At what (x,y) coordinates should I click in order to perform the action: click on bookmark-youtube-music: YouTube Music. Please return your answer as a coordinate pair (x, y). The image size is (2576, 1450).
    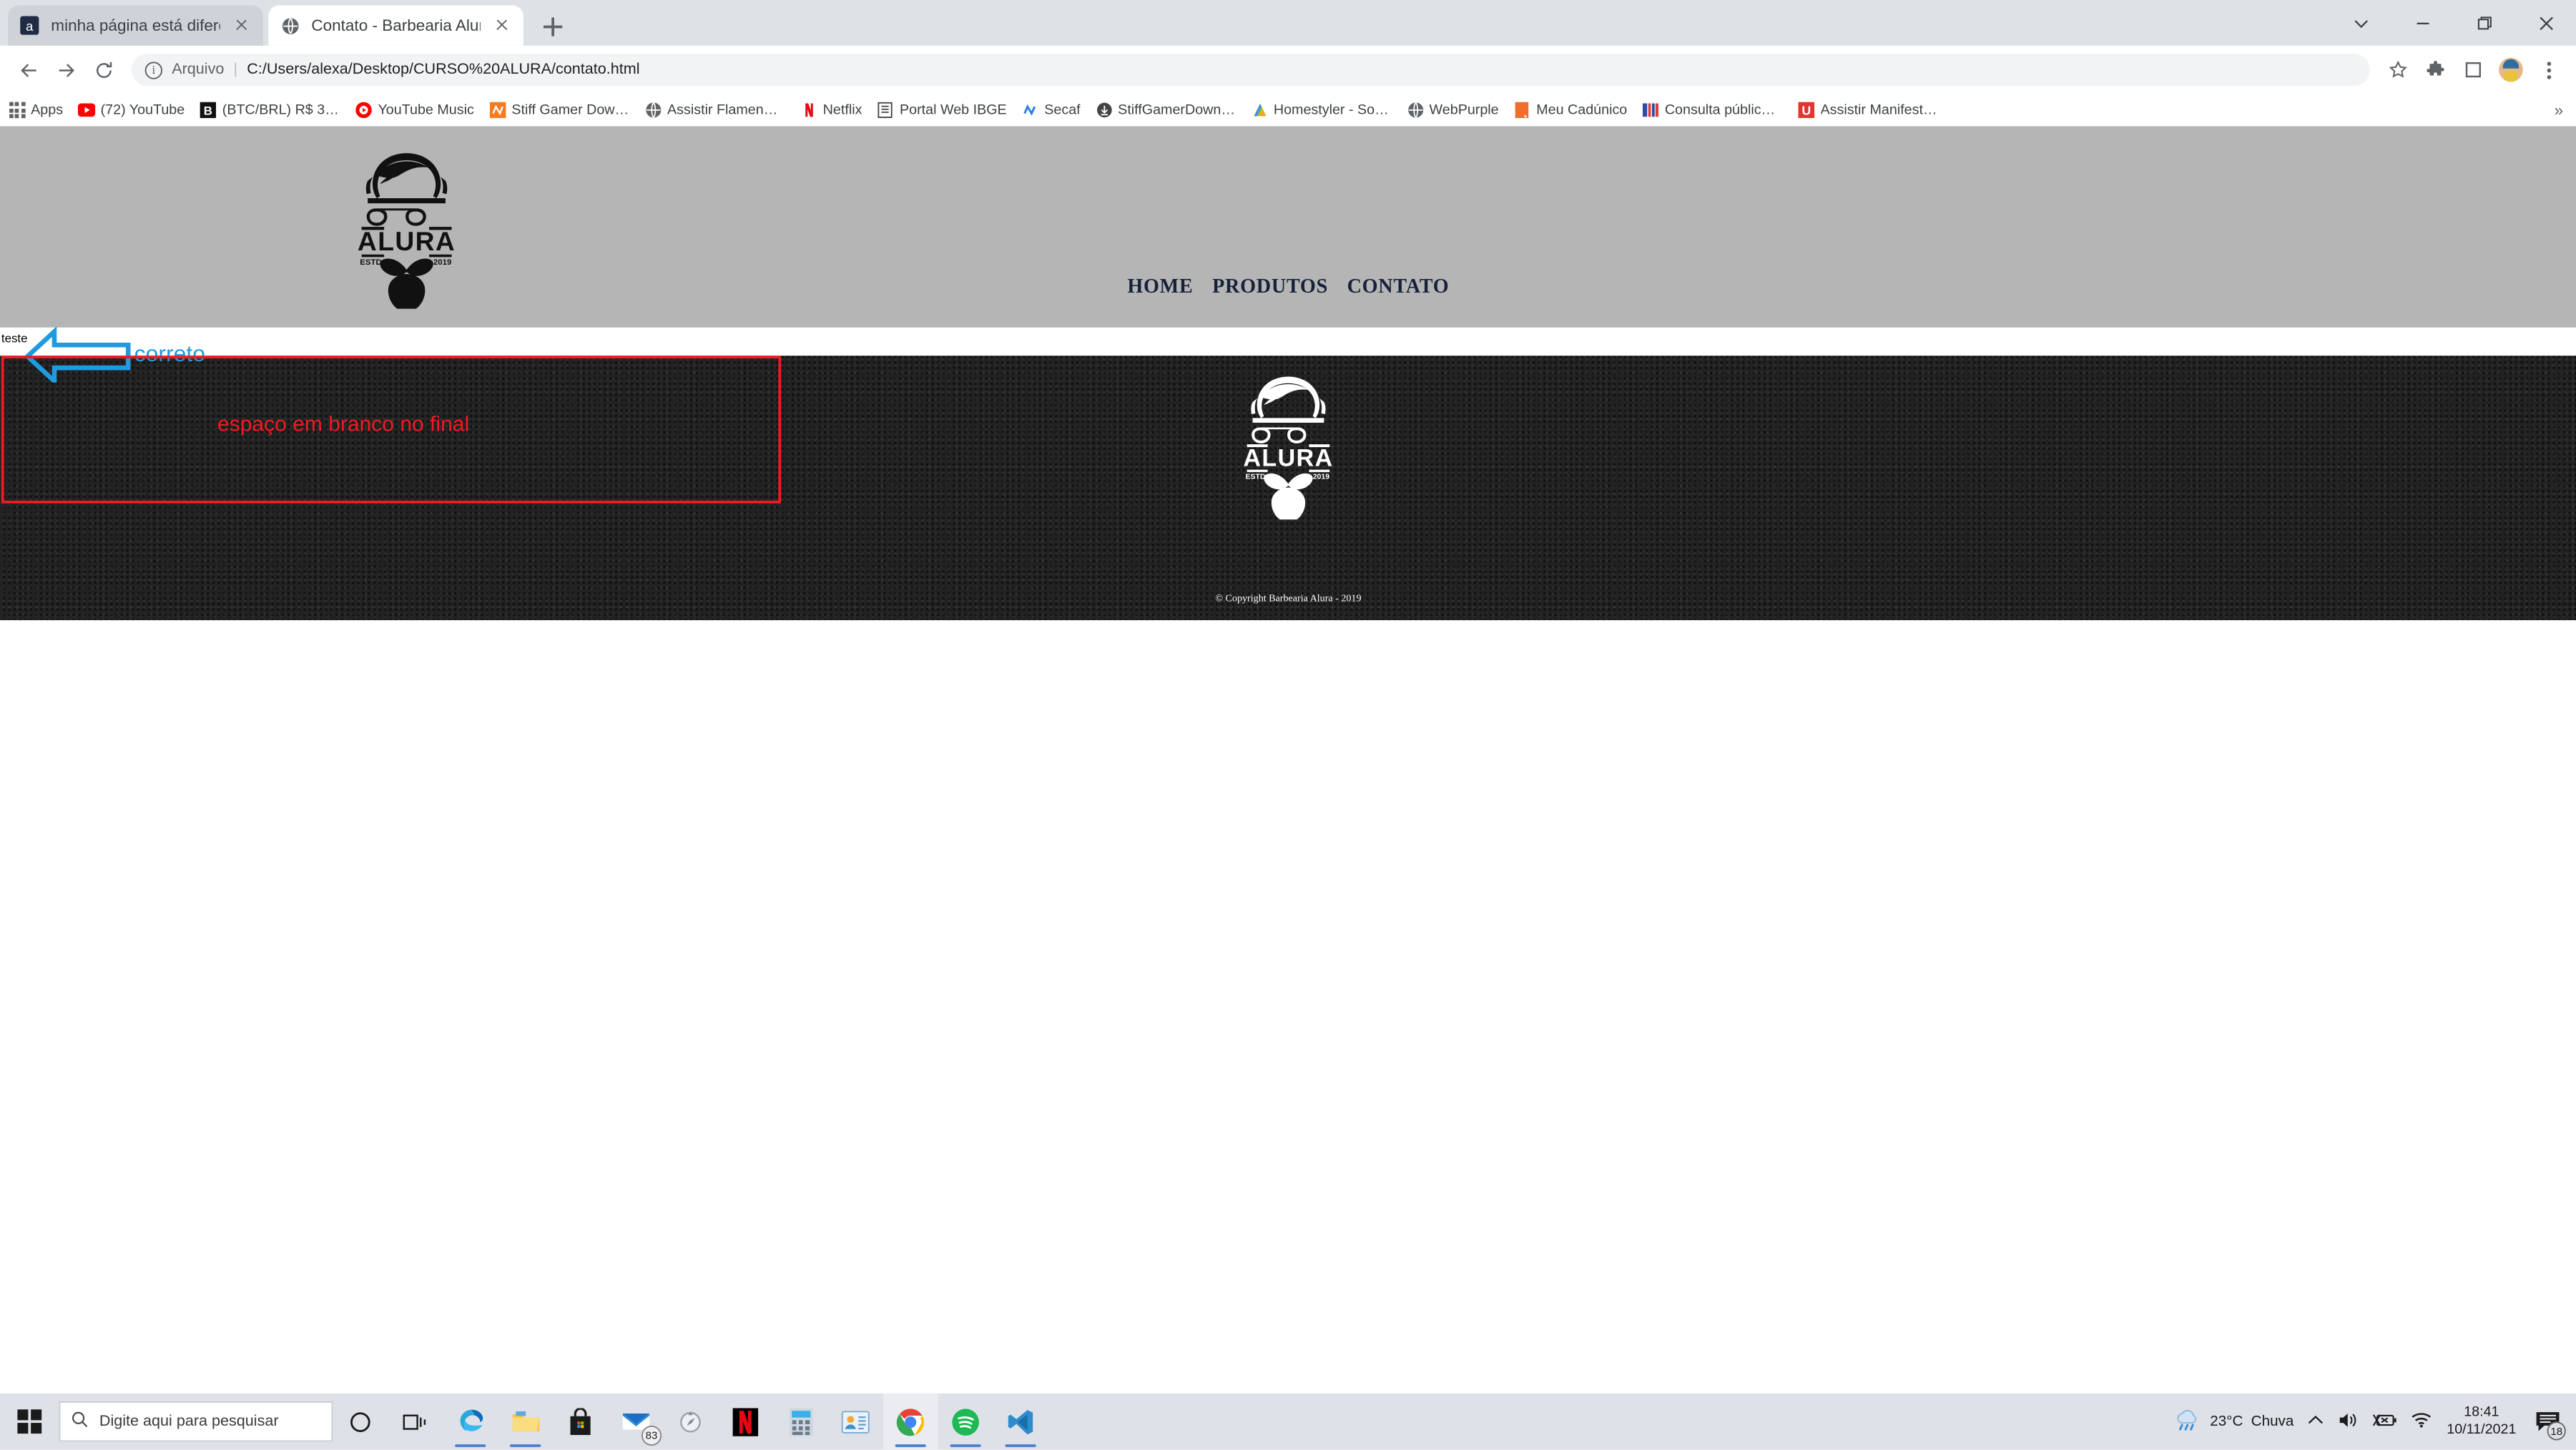
    Looking at the image, I should click on (414, 111).